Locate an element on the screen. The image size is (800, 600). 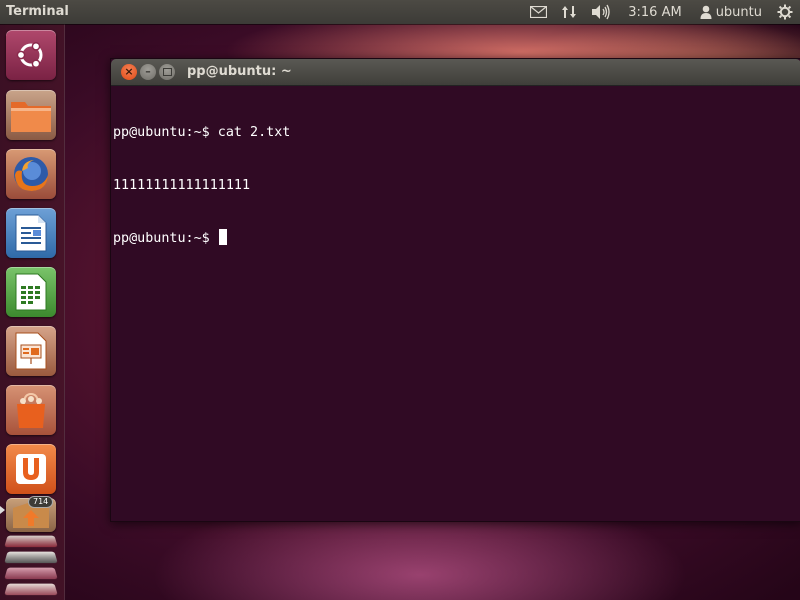
user-menu: ubuntu is located at coordinates (731, 12).